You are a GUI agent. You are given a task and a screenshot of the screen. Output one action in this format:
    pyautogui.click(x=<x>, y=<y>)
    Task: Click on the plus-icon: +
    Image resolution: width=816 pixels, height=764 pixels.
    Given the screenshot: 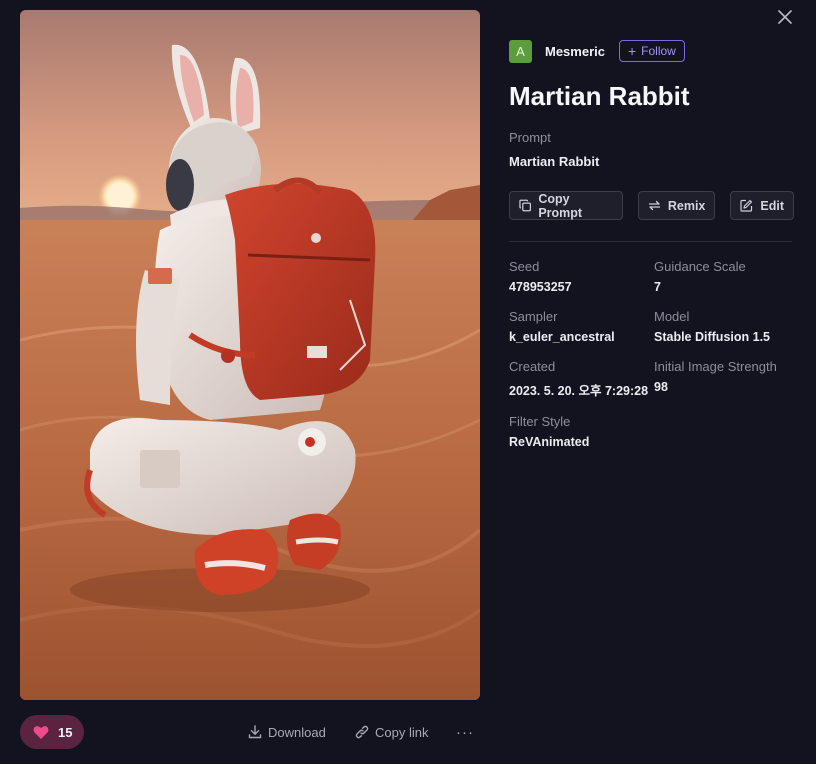 What is the action you would take?
    pyautogui.click(x=632, y=51)
    